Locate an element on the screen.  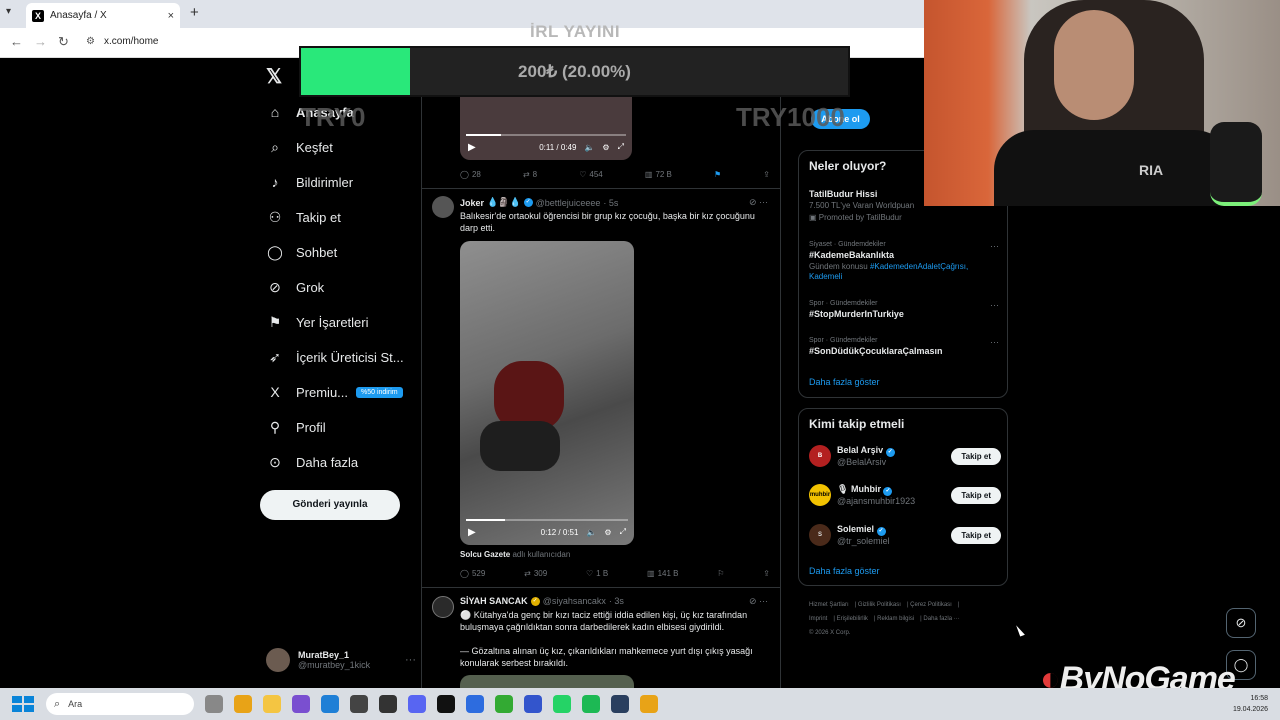
views-button: ▥ 72 B is located at coordinates (658, 174).